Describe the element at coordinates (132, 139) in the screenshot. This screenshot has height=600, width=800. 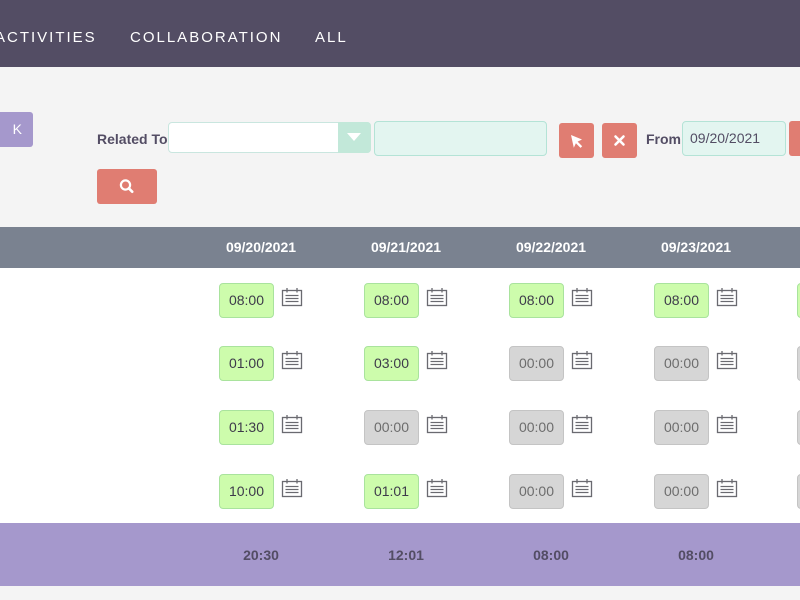
I see `related-to-label: Related To` at that location.